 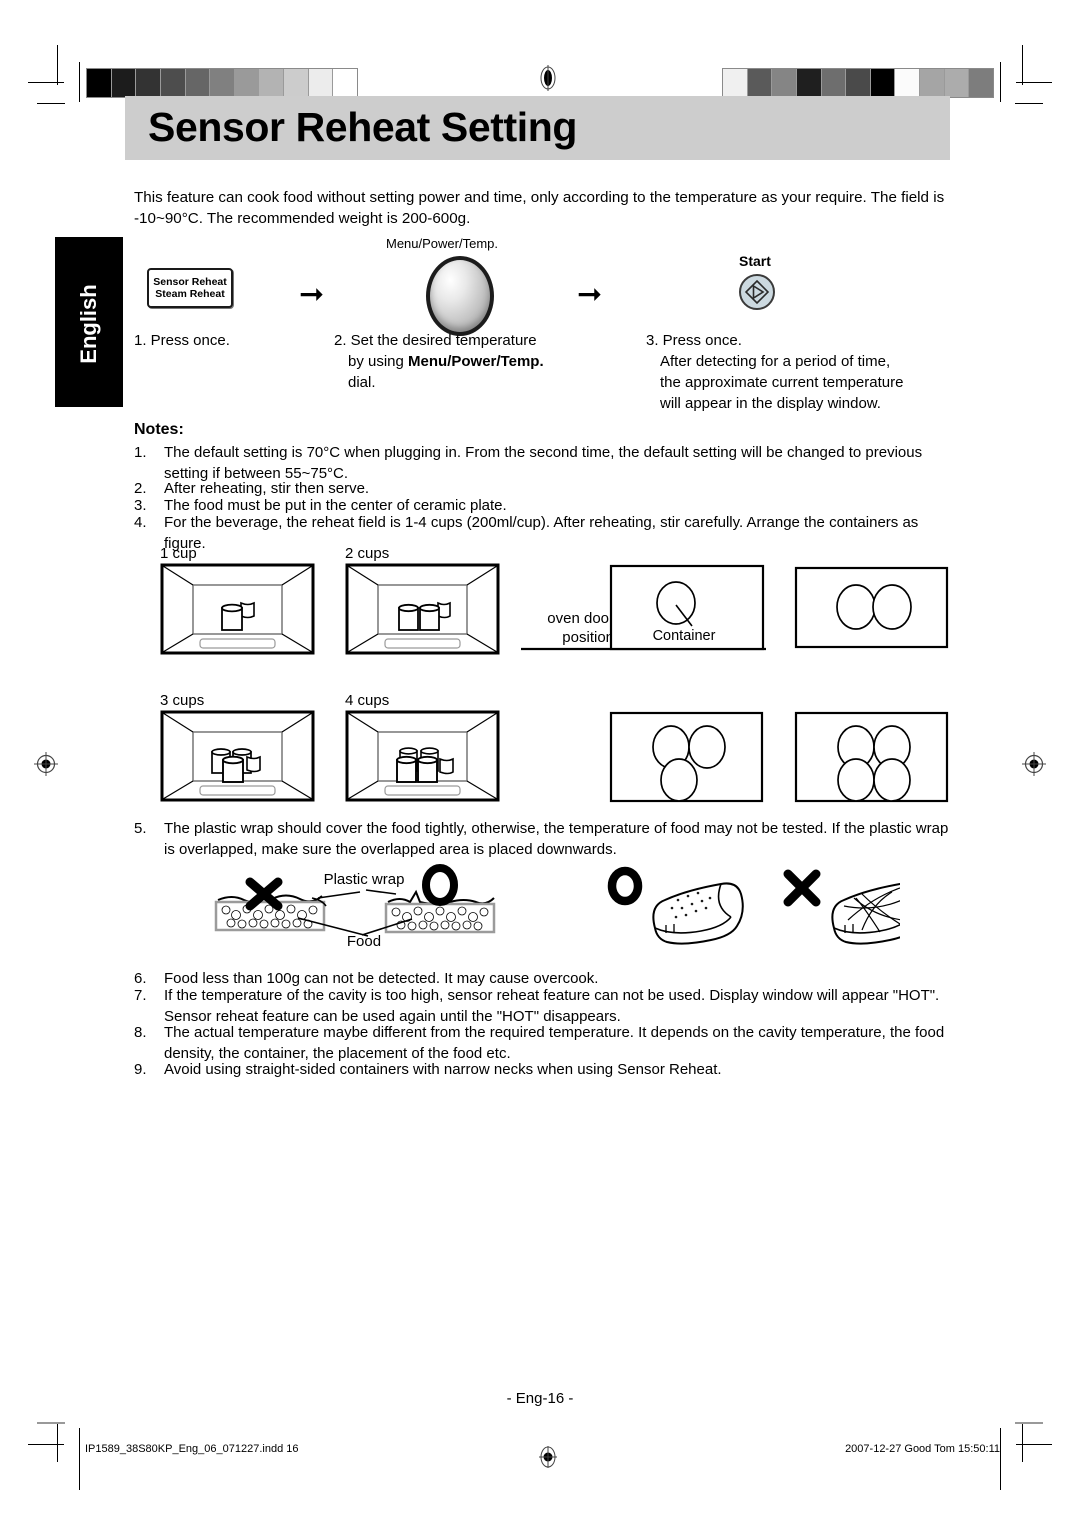 What do you see at coordinates (871, 757) in the screenshot?
I see `top-view-4-containers` at bounding box center [871, 757].